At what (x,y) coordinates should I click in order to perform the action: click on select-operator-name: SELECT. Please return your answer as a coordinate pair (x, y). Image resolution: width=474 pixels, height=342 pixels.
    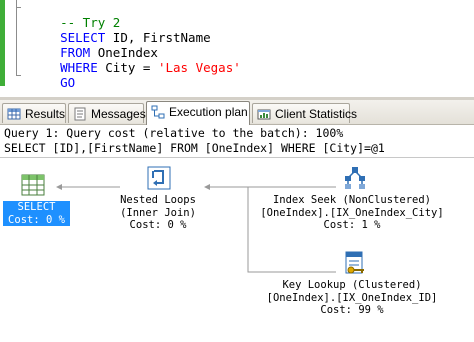
    Looking at the image, I should click on (36, 207).